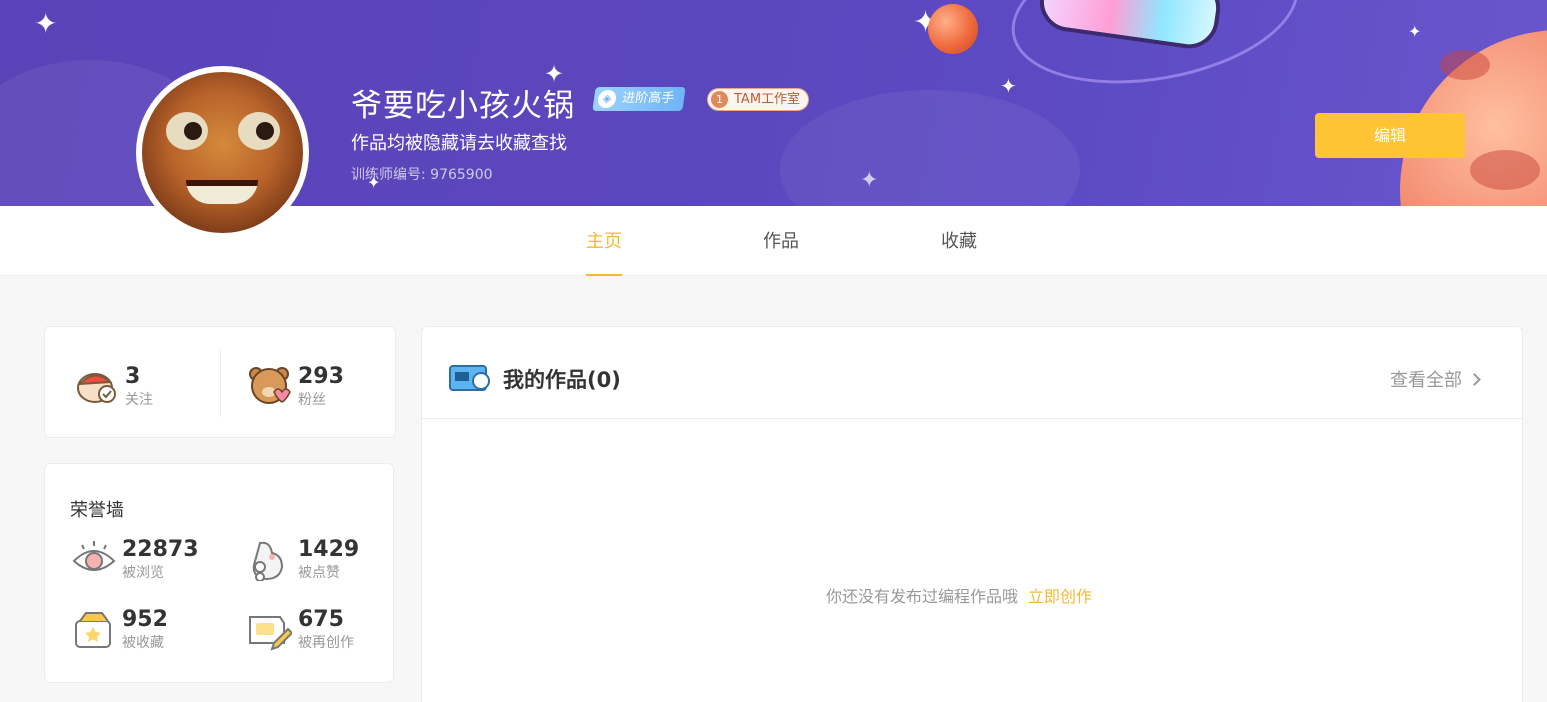 This screenshot has width=1547, height=702. What do you see at coordinates (268, 561) in the screenshot?
I see `paw-like-icon` at bounding box center [268, 561].